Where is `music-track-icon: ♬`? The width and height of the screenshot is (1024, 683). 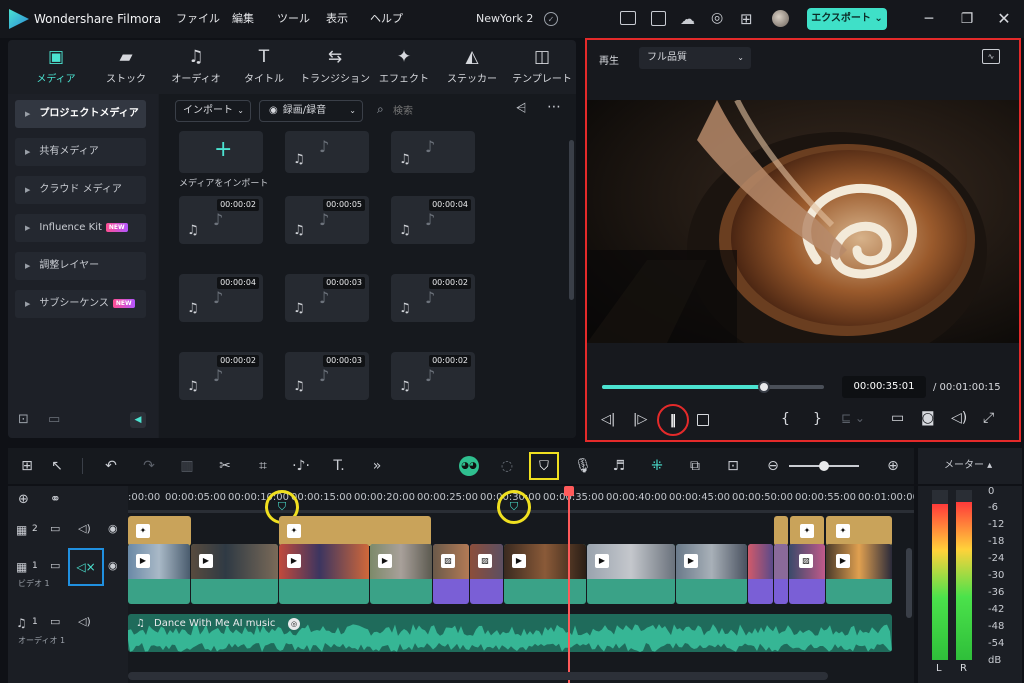
music-track-icon: ♬ is located at coordinates (619, 466).